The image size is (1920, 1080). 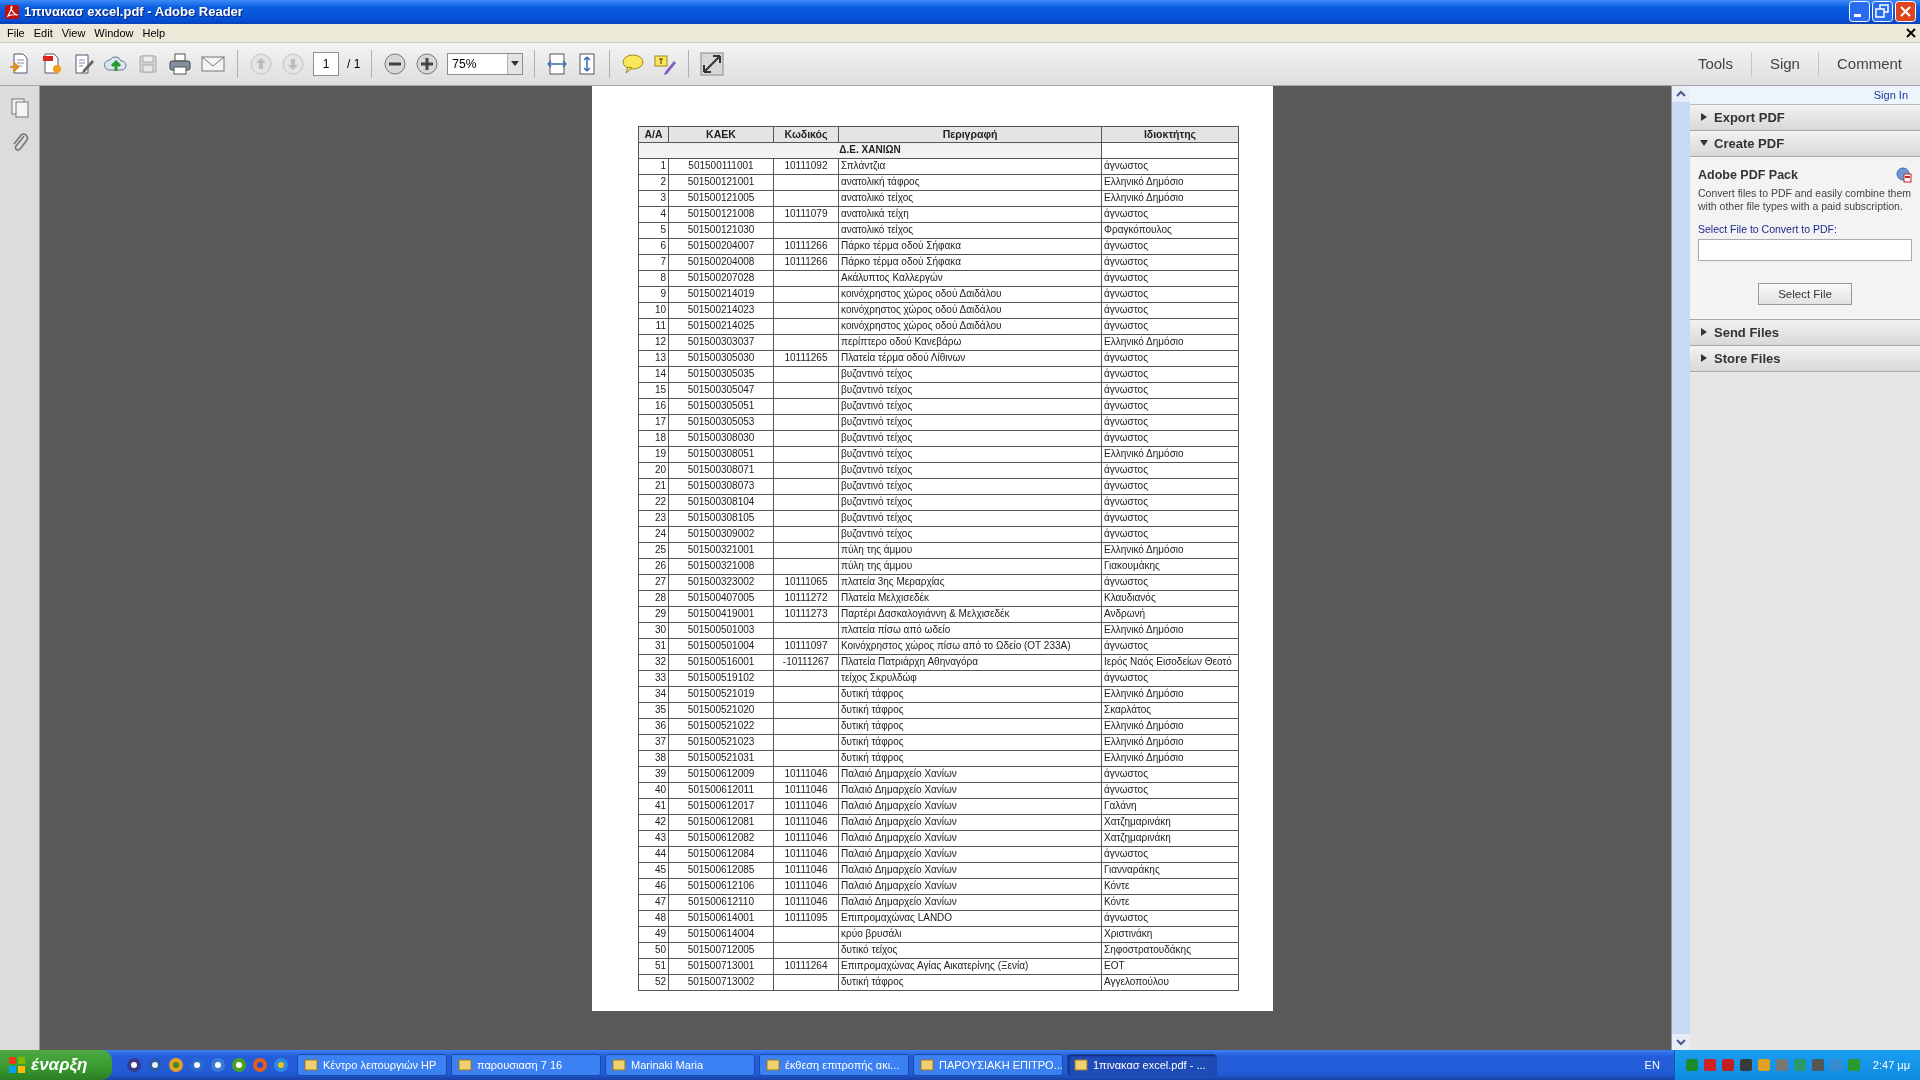 I want to click on zoom-dropdown: 75%, so click(x=485, y=63).